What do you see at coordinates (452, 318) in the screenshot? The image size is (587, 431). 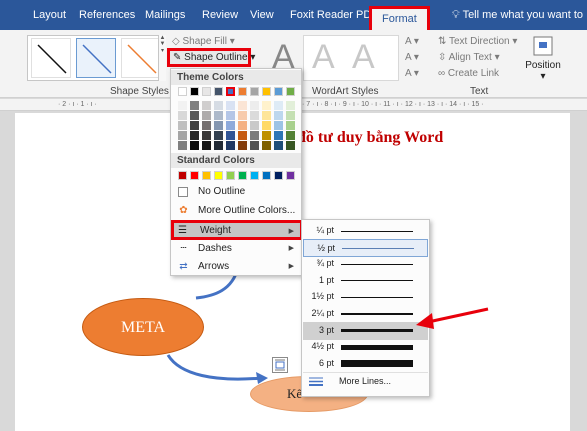 I see `annotation-arrow-icon` at bounding box center [452, 318].